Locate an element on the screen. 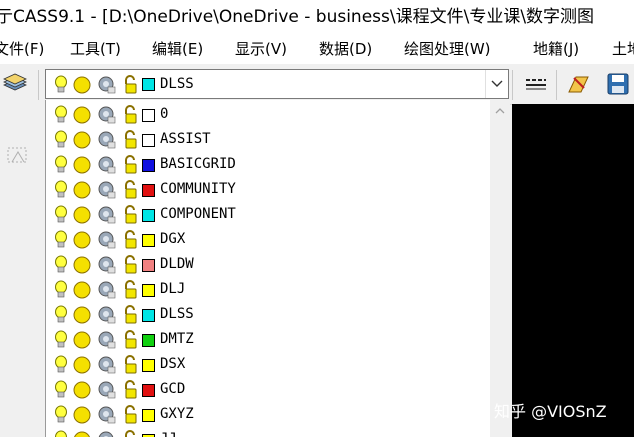 Image resolution: width=634 pixels, height=437 pixels. layer-row: GXYZ is located at coordinates (268, 414).